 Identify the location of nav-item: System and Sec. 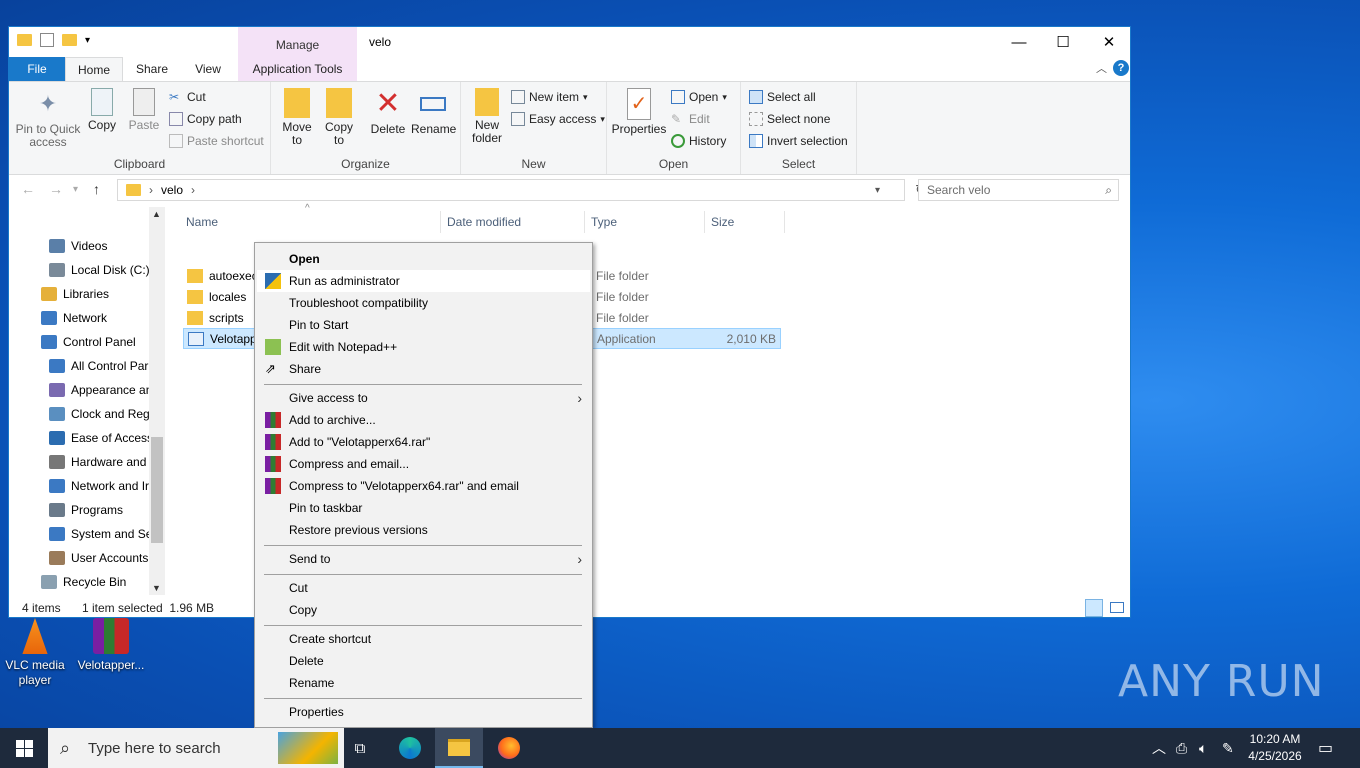
(83, 534).